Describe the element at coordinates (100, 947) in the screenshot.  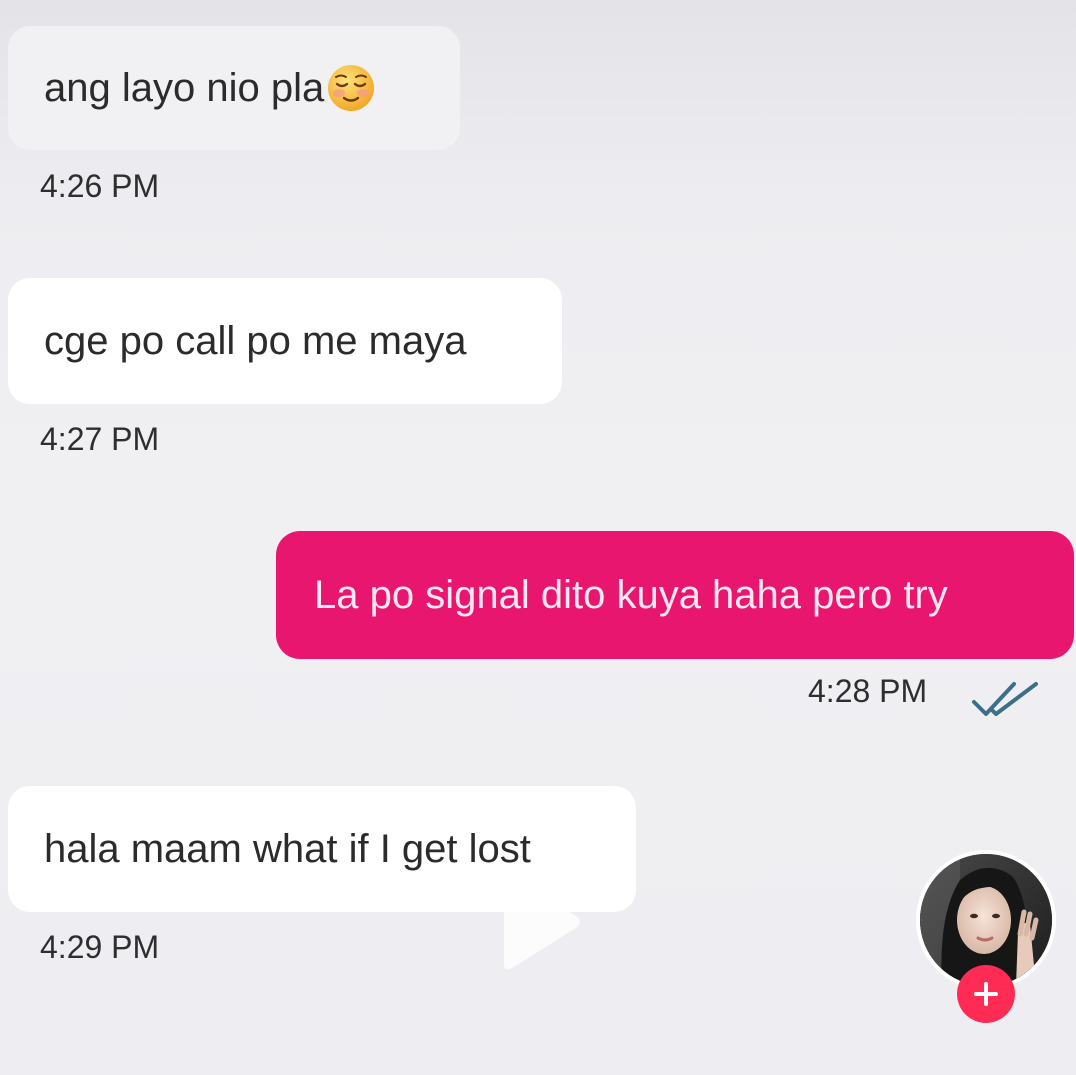
I see `message-timestamp: 4:29 PM` at that location.